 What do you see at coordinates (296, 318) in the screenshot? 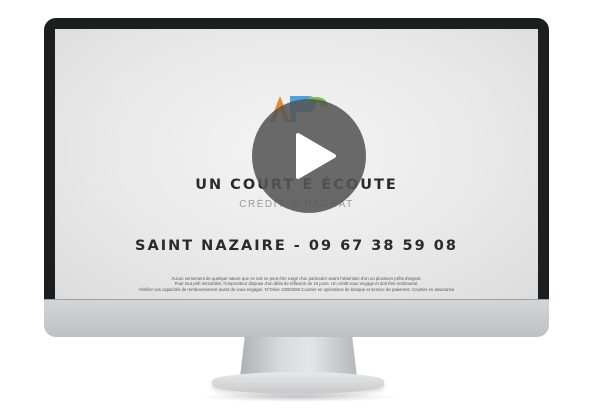
I see `monitor-chin` at bounding box center [296, 318].